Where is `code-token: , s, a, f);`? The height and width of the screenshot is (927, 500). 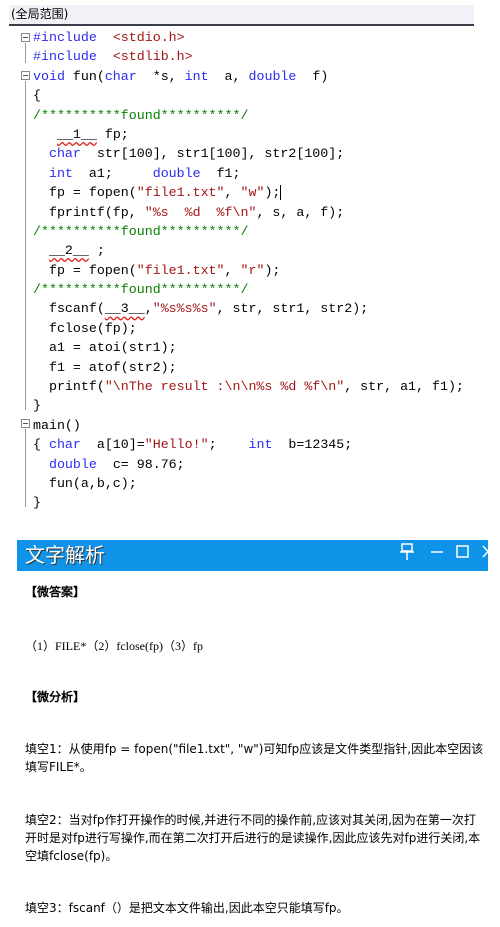
code-token: , s, a, f); is located at coordinates (300, 212).